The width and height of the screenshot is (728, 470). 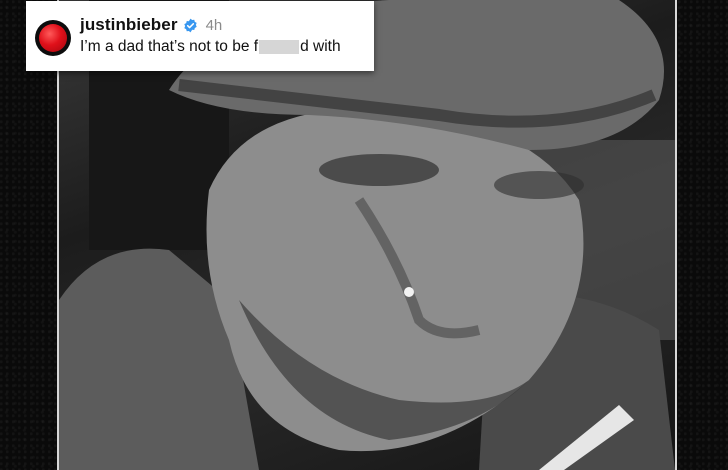 I want to click on profile-avatar-icon, so click(x=53, y=38).